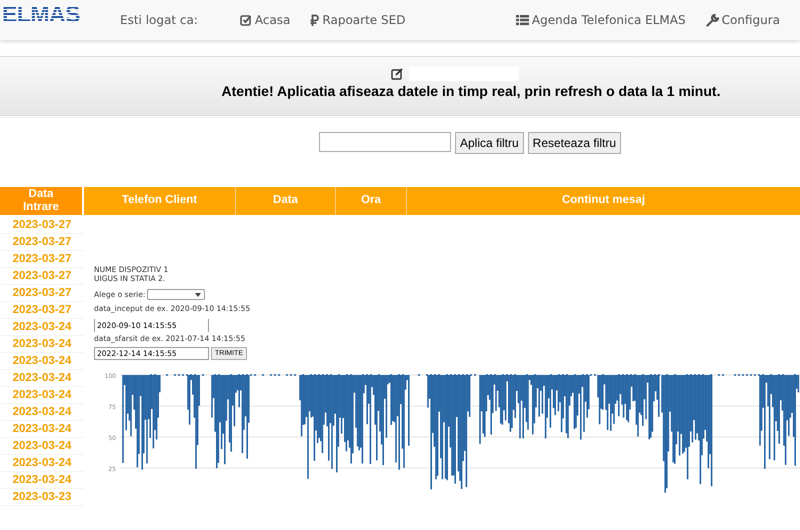 The height and width of the screenshot is (530, 800). What do you see at coordinates (575, 143) in the screenshot?
I see `filter-button: Reseteaza filtru` at bounding box center [575, 143].